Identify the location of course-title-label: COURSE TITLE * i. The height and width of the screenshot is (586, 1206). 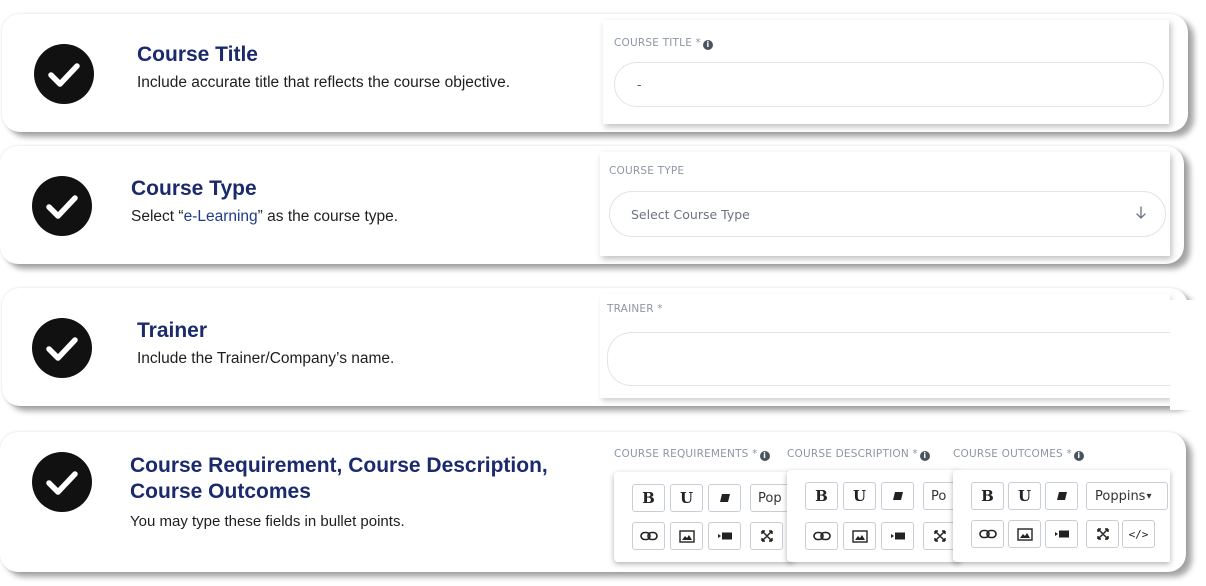
(664, 43).